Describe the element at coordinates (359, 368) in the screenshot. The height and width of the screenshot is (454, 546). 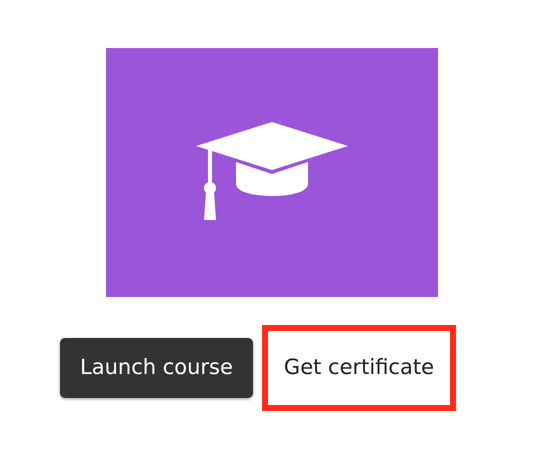
I see `certificate-button: Get certificate` at that location.